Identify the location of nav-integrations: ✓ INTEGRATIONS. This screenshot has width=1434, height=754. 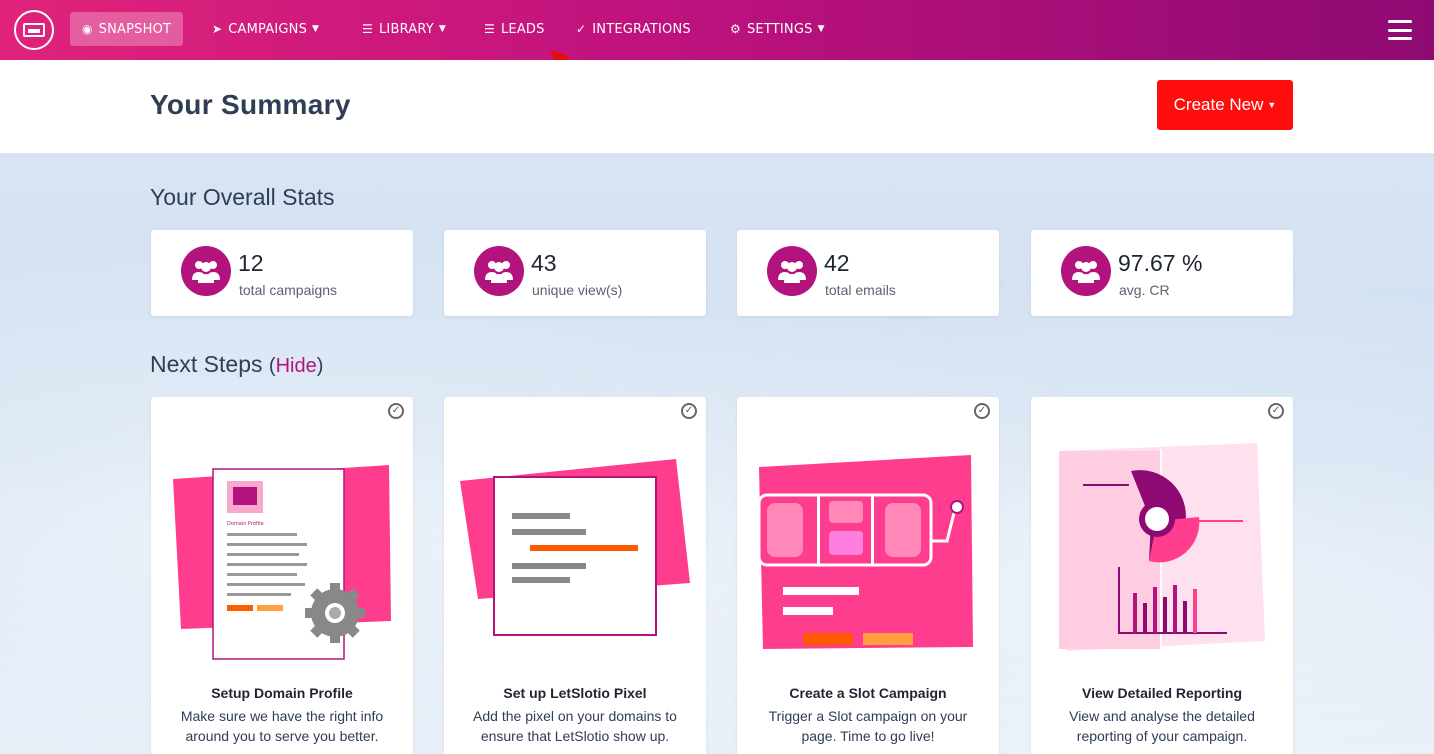
(633, 29).